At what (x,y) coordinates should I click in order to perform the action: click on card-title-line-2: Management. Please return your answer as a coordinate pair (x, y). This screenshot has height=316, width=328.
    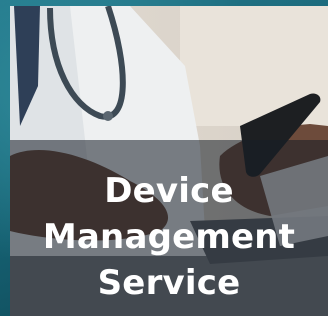
    Looking at the image, I should click on (169, 237).